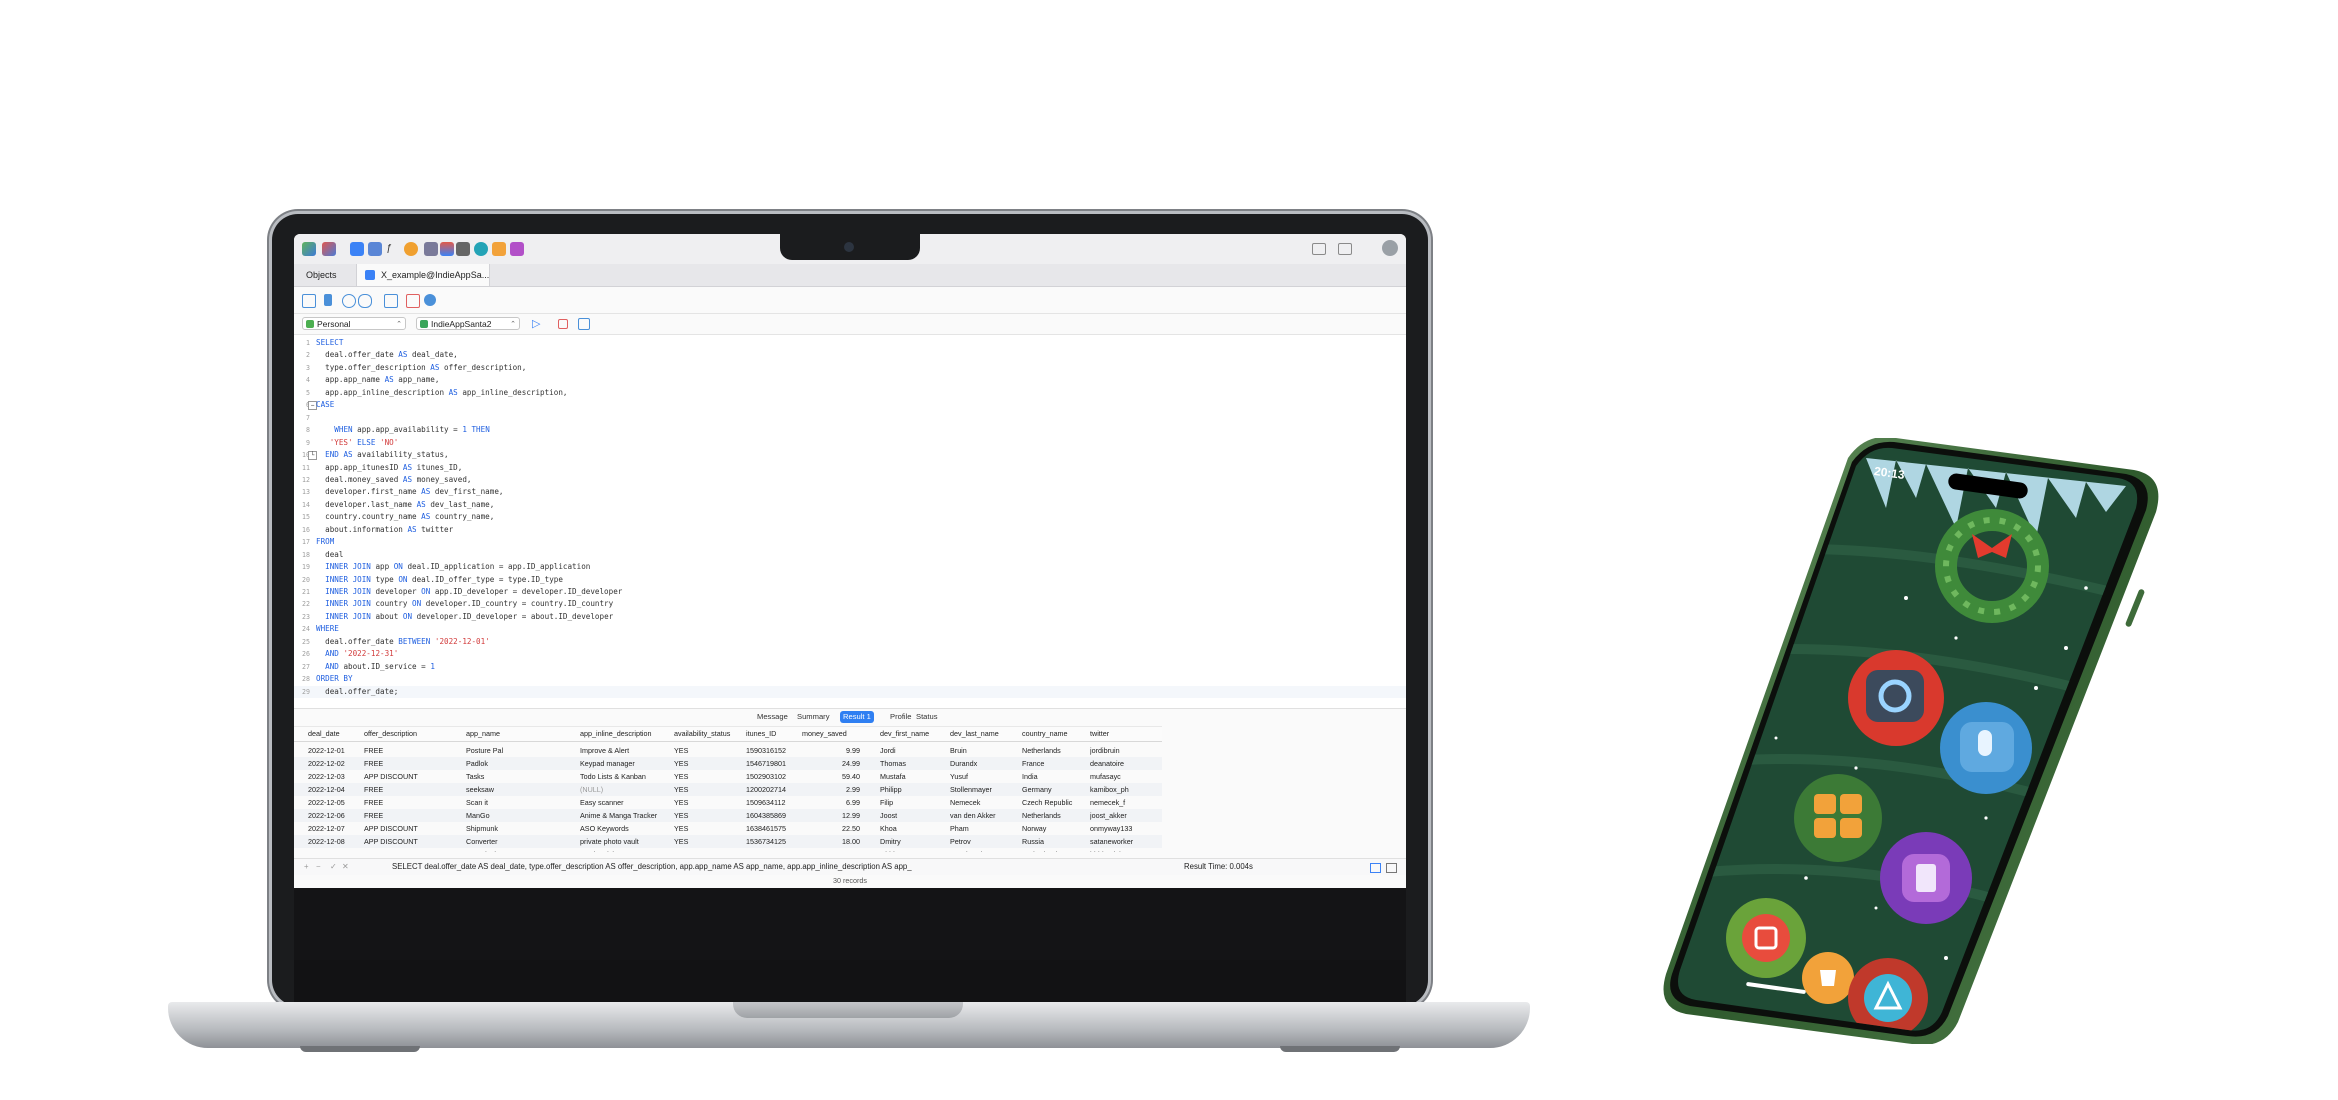 Image resolution: width=2338 pixels, height=1100 pixels. What do you see at coordinates (1055, 841) in the screenshot?
I see `table-cell: Russia` at bounding box center [1055, 841].